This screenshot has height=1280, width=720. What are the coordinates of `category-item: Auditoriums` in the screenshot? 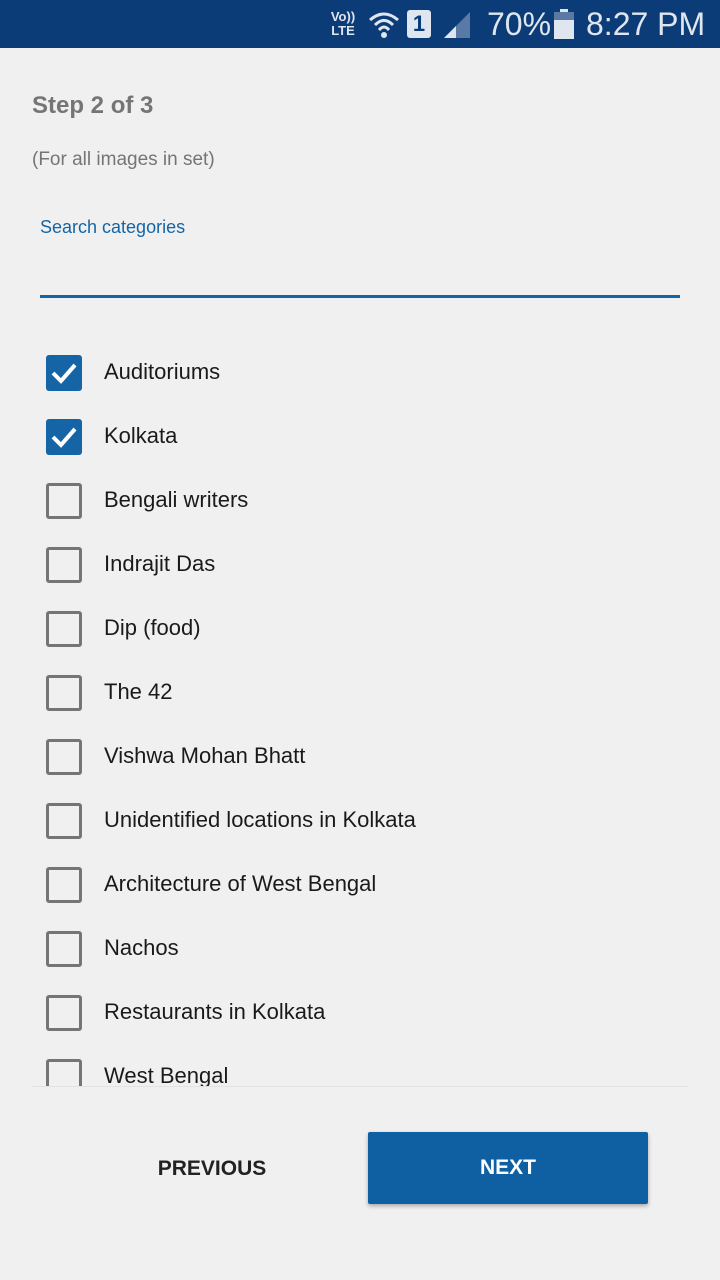 It's located at (360, 372).